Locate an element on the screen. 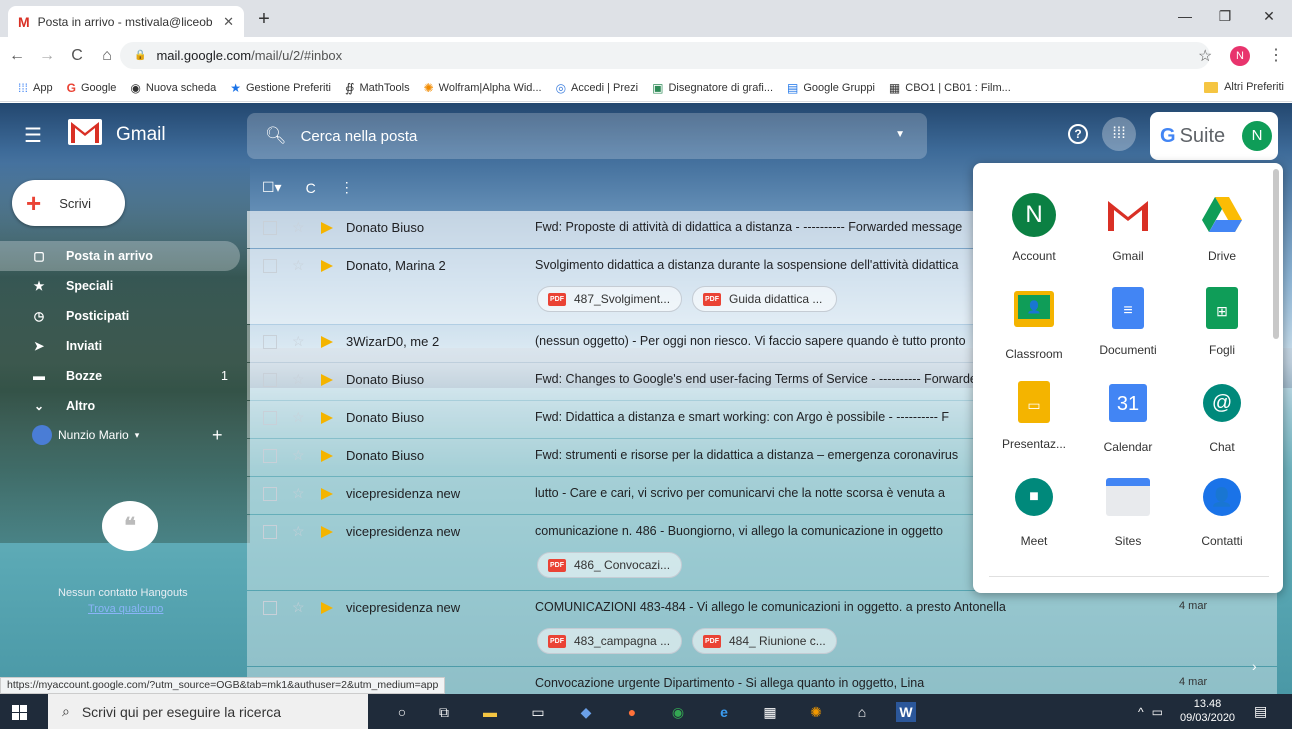 This screenshot has height=729, width=1292. store-icon: ⌂ is located at coordinates (862, 712).